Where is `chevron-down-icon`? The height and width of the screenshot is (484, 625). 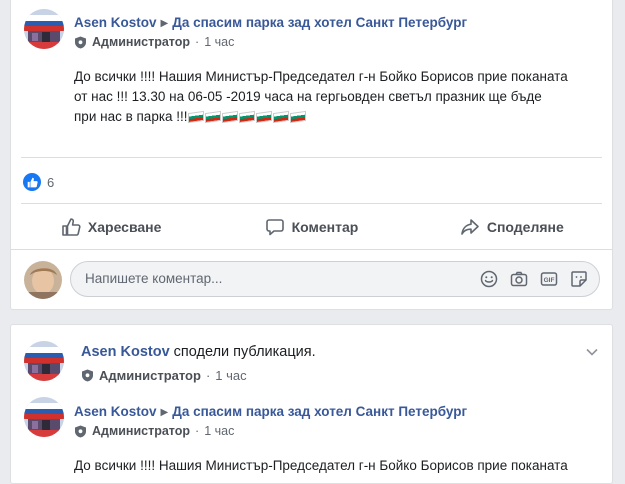
chevron-down-icon is located at coordinates (592, 352).